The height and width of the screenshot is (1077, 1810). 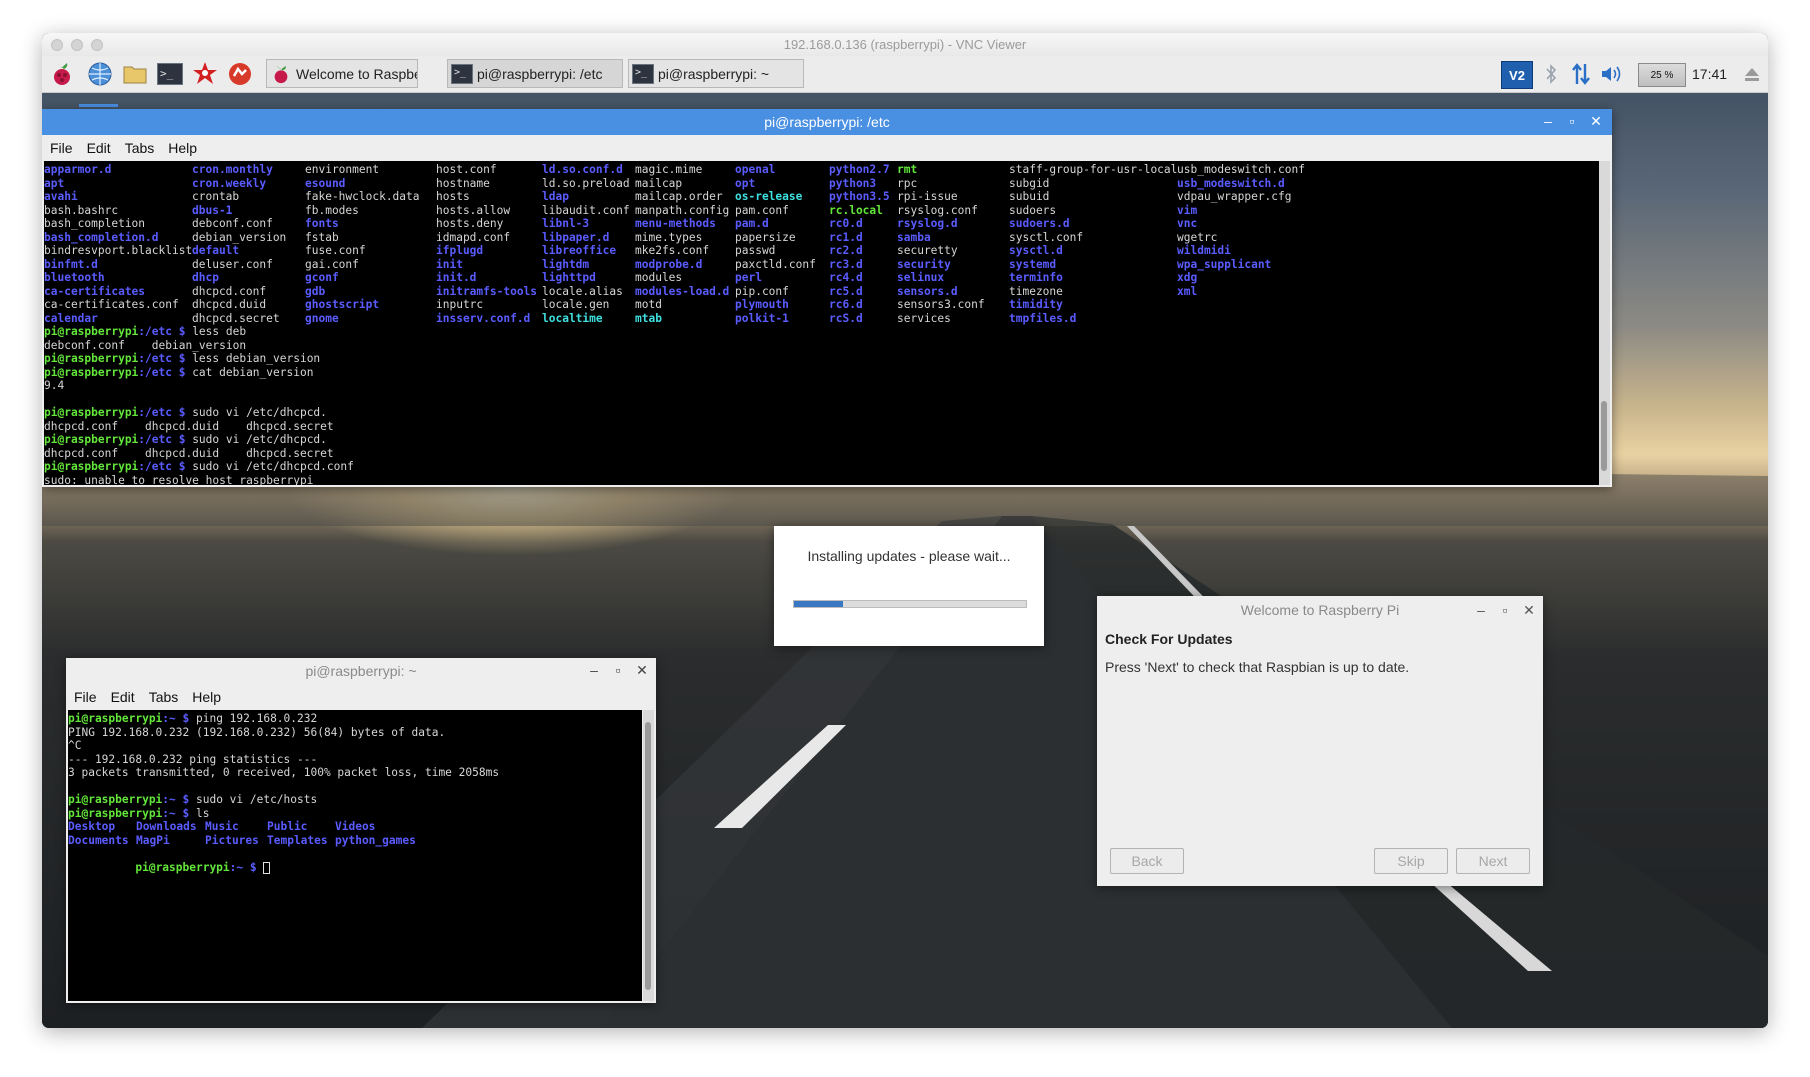 I want to click on raspberry-menu-icon, so click(x=62, y=74).